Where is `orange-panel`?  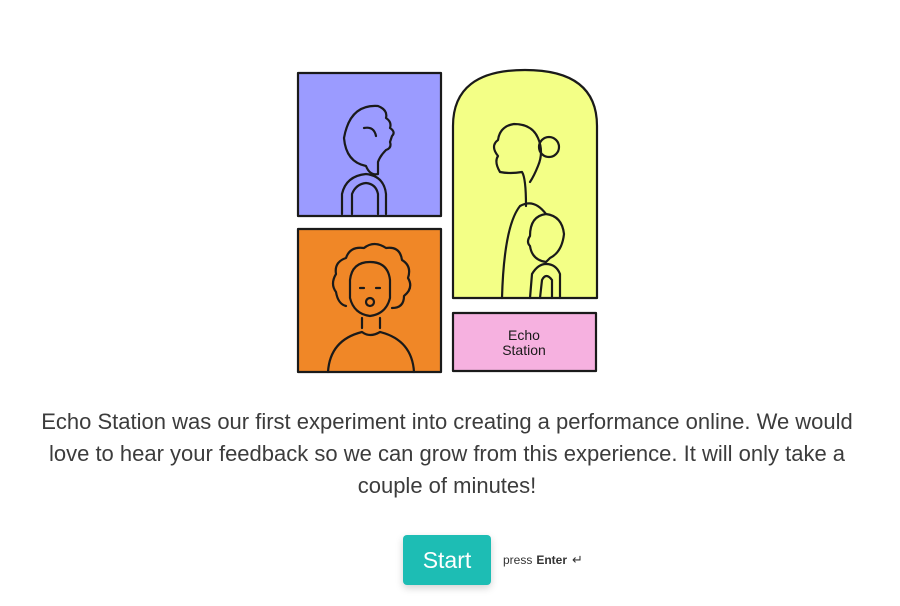 orange-panel is located at coordinates (369, 300).